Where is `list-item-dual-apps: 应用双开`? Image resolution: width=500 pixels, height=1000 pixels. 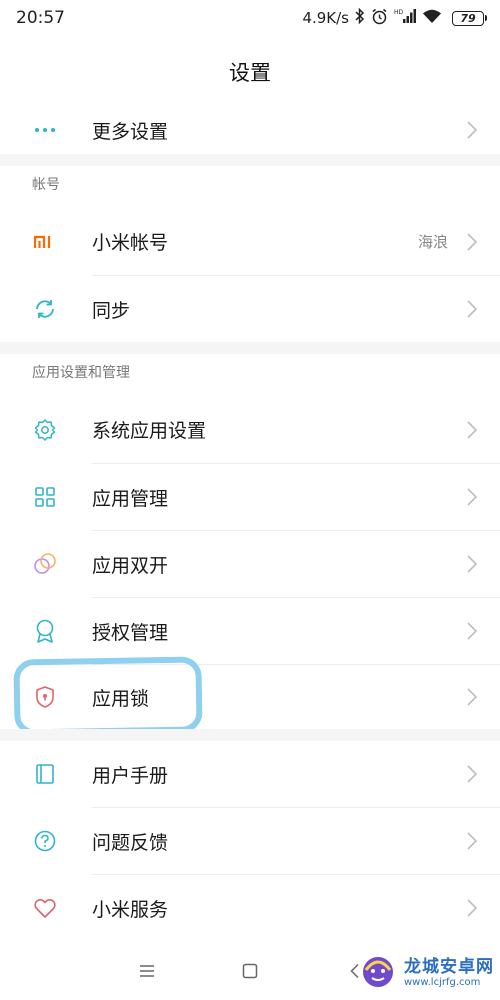
list-item-dual-apps: 应用双开 is located at coordinates (250, 564).